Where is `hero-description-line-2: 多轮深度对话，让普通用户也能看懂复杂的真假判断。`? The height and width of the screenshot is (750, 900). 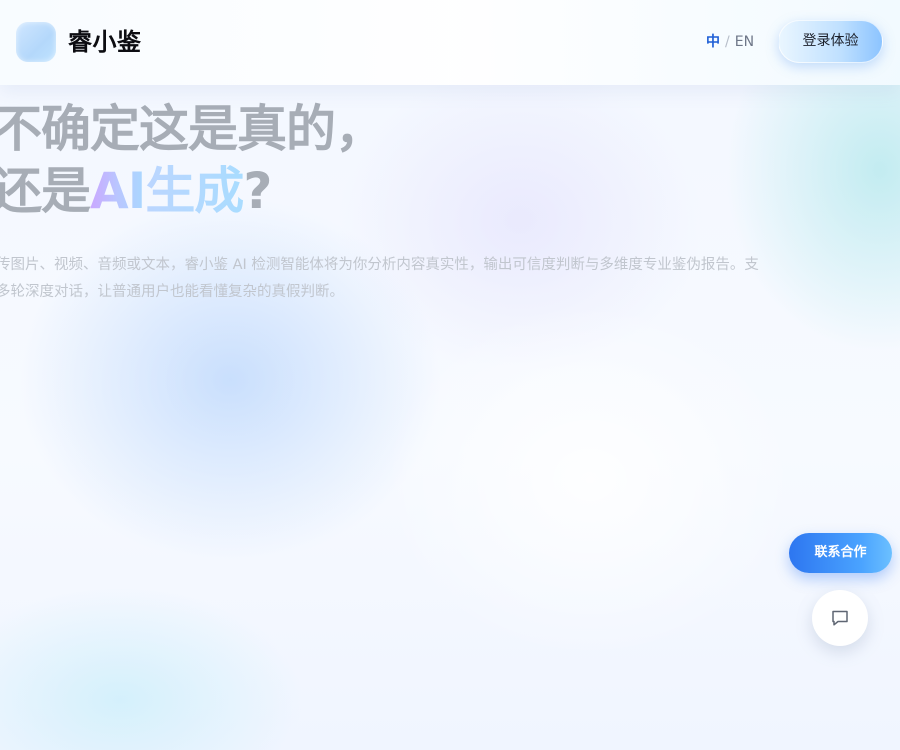
hero-description-line-2: 多轮深度对话，让普通用户也能看懂复杂的真假判断。 is located at coordinates (172, 292).